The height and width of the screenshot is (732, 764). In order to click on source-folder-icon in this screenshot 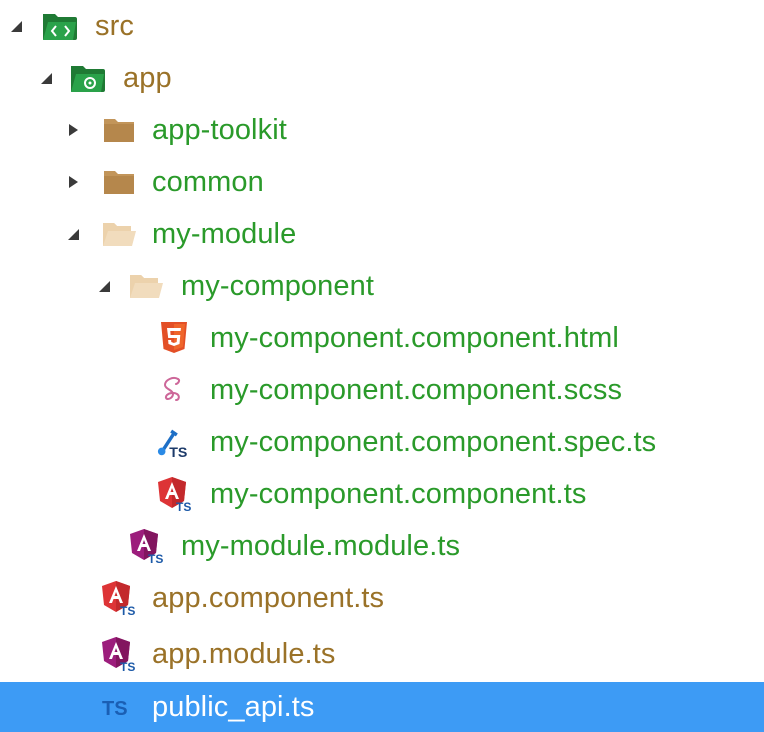, I will do `click(60, 26)`.